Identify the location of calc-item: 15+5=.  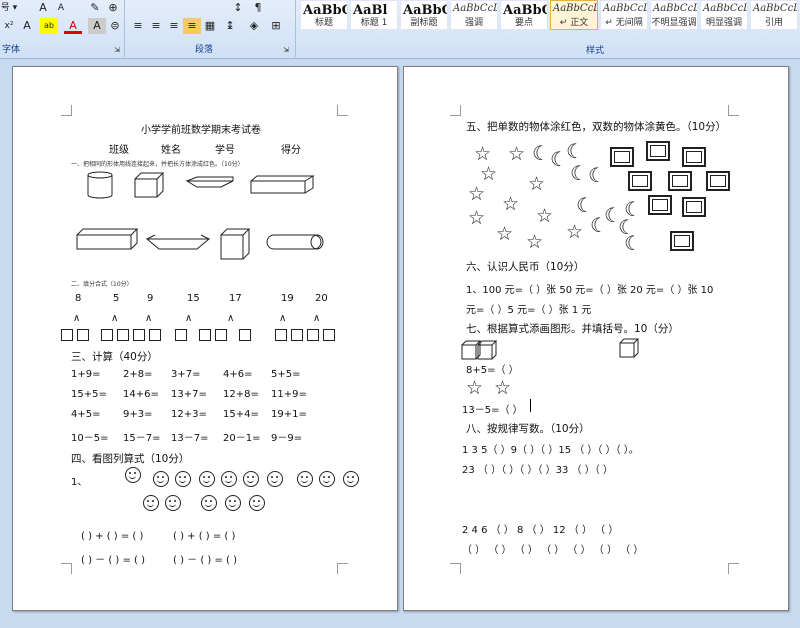
(89, 394).